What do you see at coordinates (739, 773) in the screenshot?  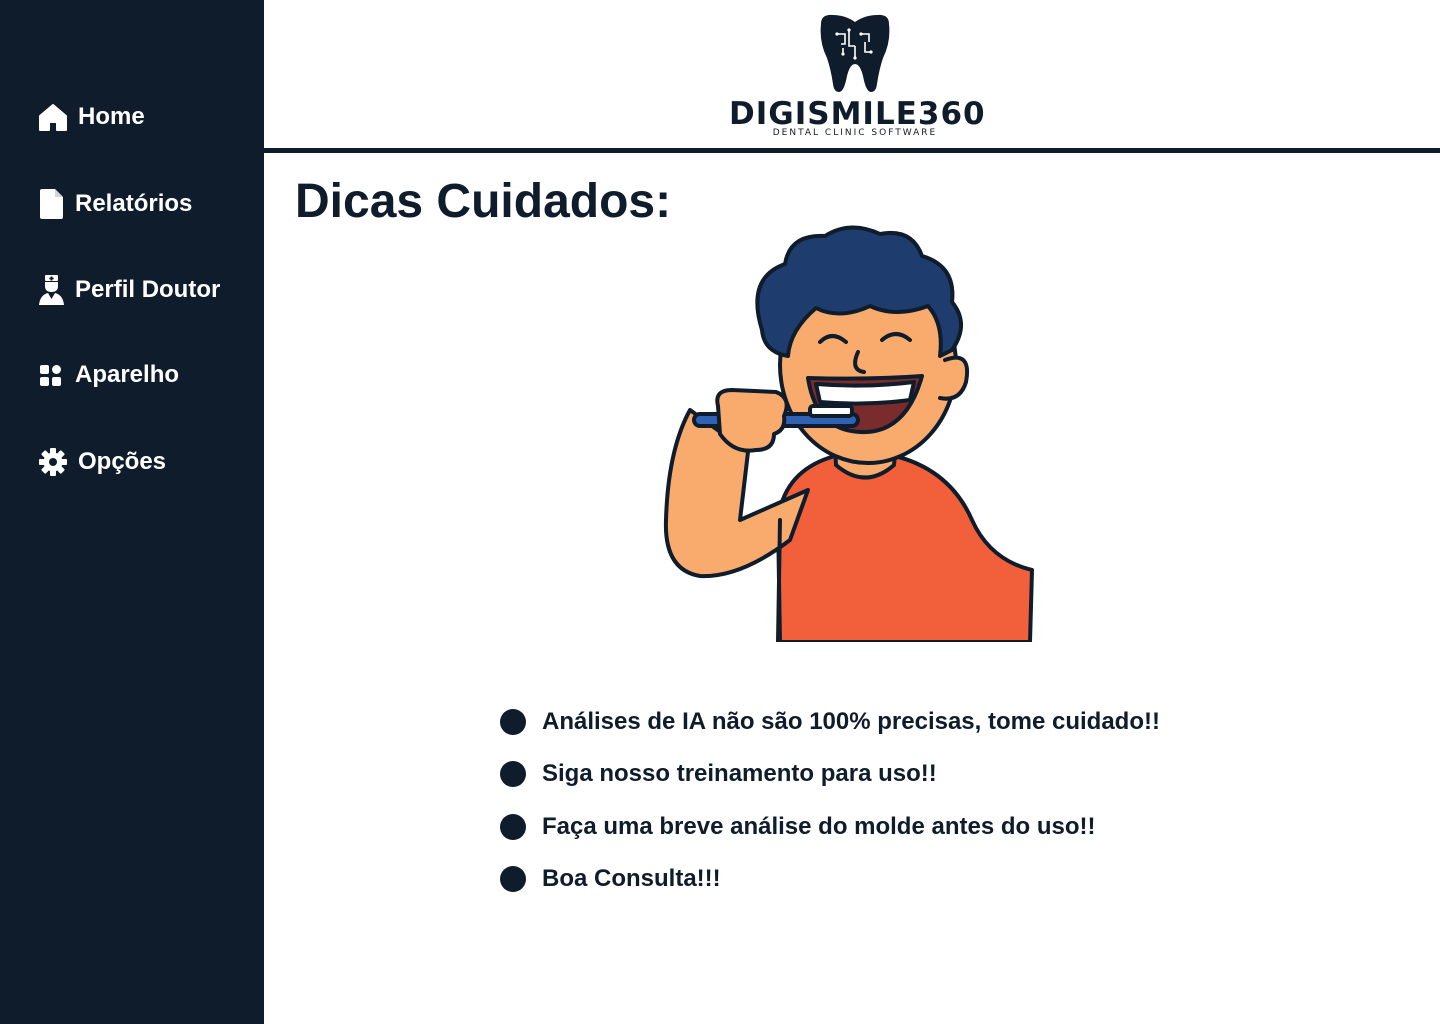 I see `tip-text: Siga nosso treinamento para uso!!` at bounding box center [739, 773].